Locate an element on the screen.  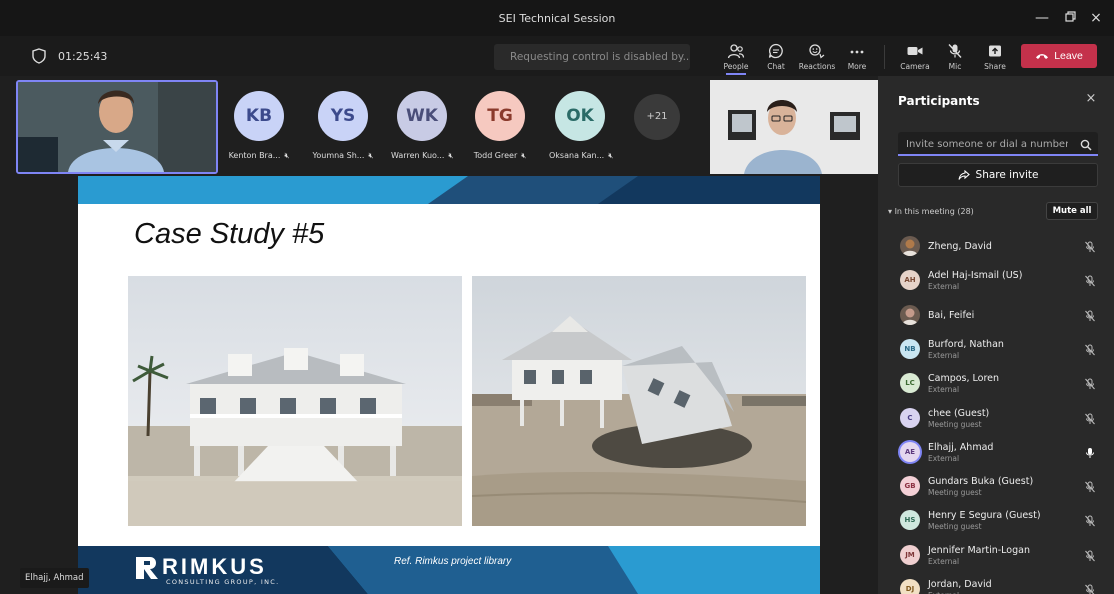
more-participants-button: +21 is located at coordinates (657, 117).